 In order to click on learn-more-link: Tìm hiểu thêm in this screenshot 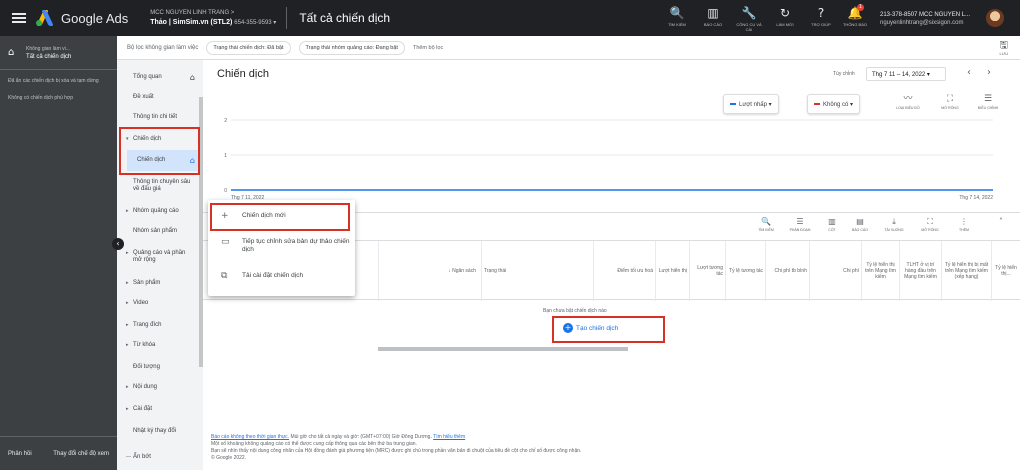, I will do `click(449, 437)`.